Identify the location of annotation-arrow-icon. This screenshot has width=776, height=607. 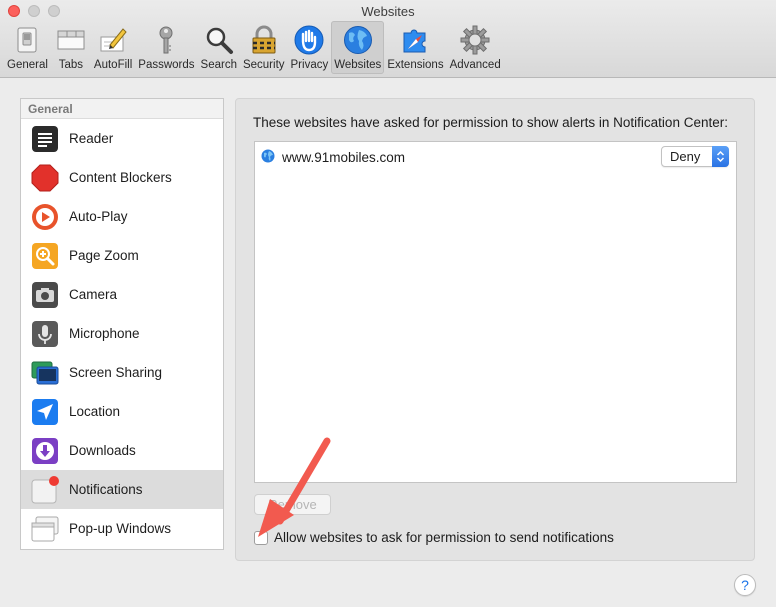
(294, 487).